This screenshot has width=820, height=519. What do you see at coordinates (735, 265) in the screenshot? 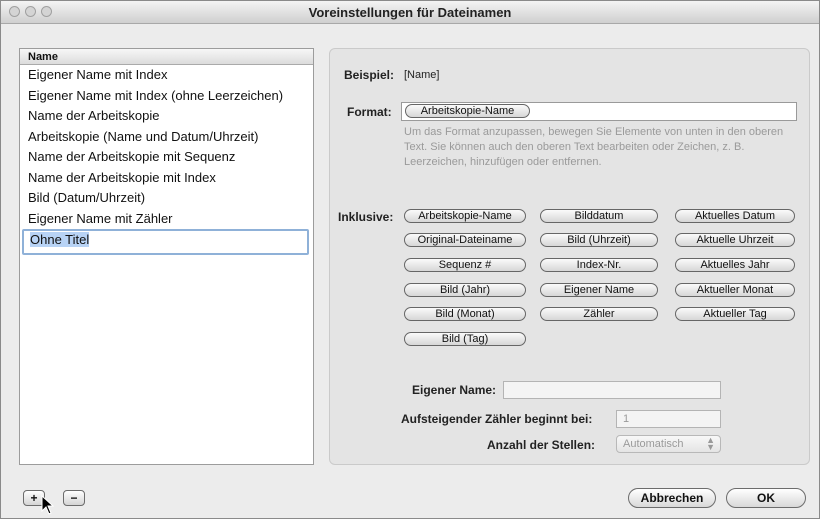
I see `token-button: Aktuelles Jahr` at bounding box center [735, 265].